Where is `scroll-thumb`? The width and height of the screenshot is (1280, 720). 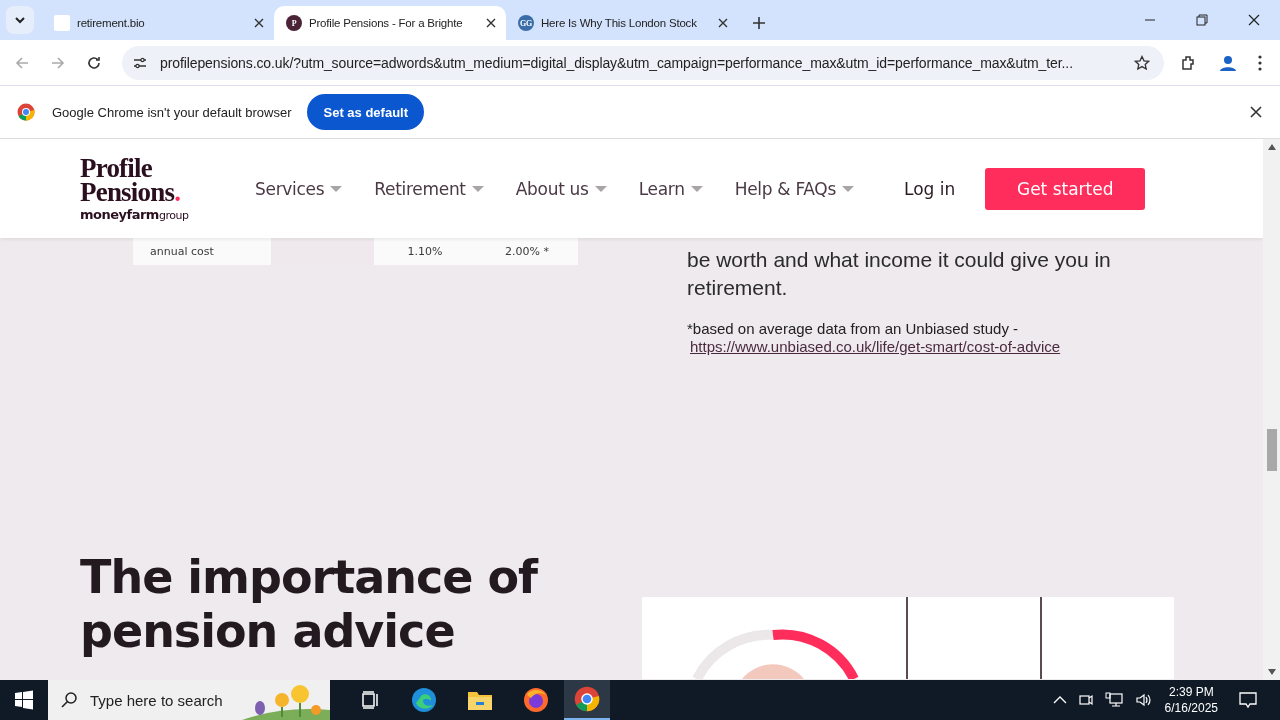 scroll-thumb is located at coordinates (1271, 449).